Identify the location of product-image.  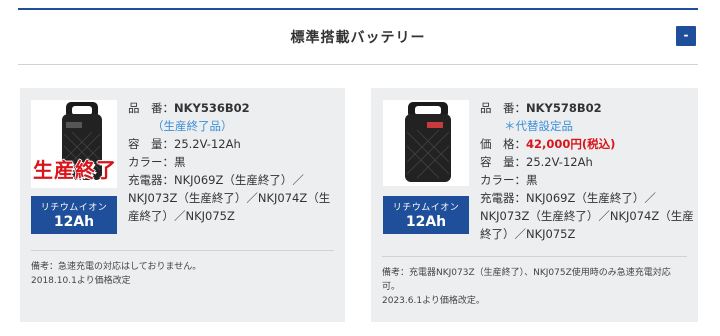
(426, 143).